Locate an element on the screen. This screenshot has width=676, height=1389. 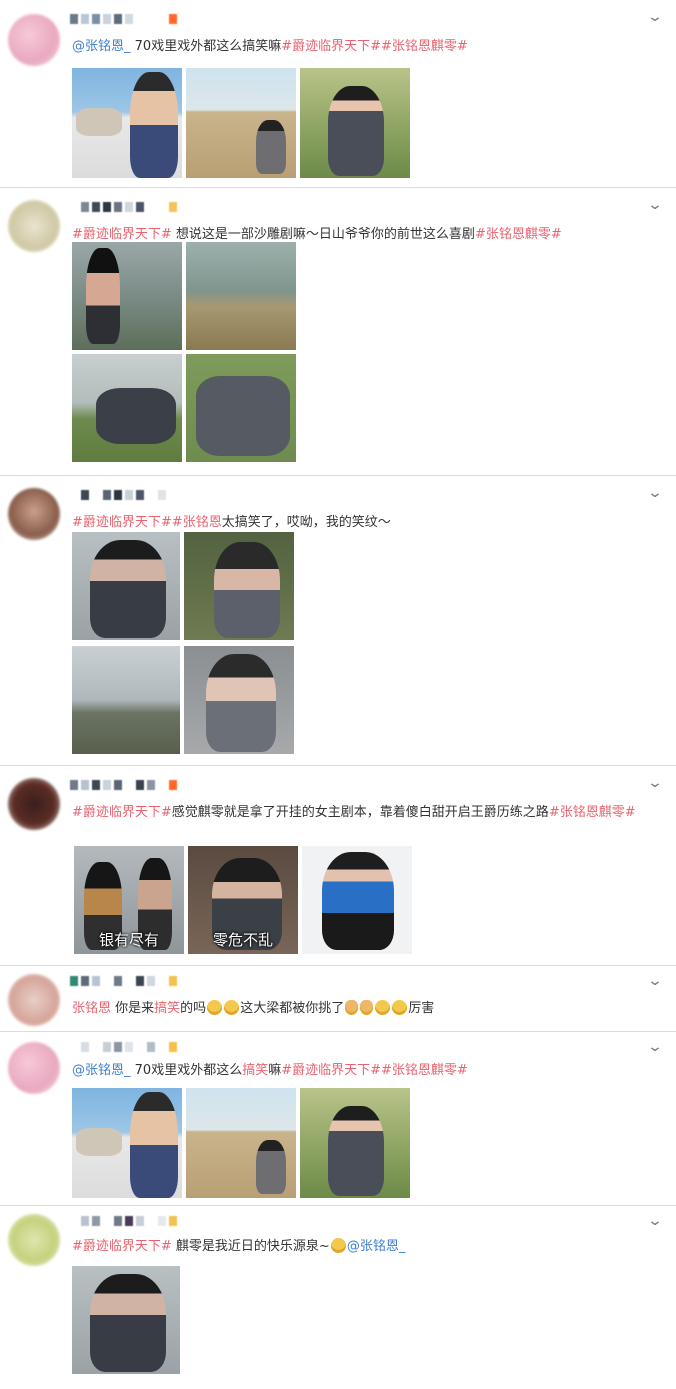
post-text-segment: 70戏里戏外都这么搞笑嘛 is located at coordinates (206, 46).